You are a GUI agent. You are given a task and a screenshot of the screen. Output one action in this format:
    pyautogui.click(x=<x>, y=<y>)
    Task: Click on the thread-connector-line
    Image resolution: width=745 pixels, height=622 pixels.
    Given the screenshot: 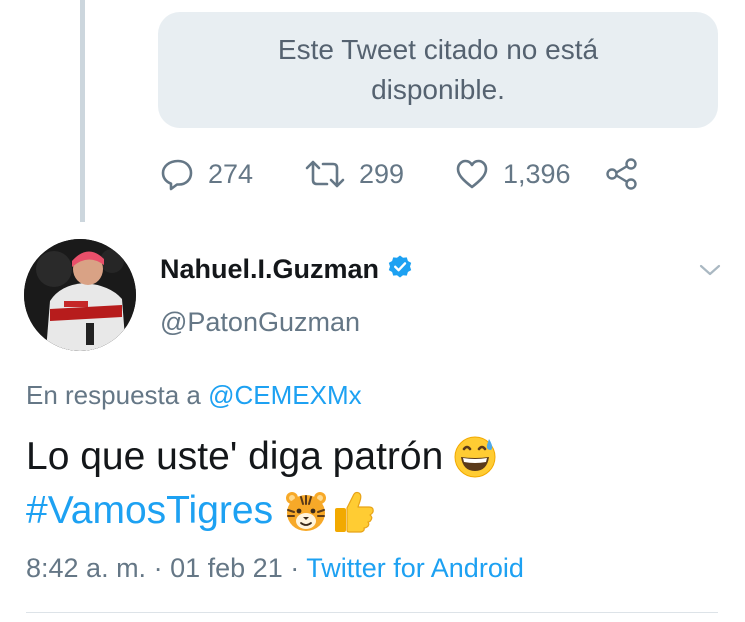 What is the action you would take?
    pyautogui.click(x=82, y=111)
    